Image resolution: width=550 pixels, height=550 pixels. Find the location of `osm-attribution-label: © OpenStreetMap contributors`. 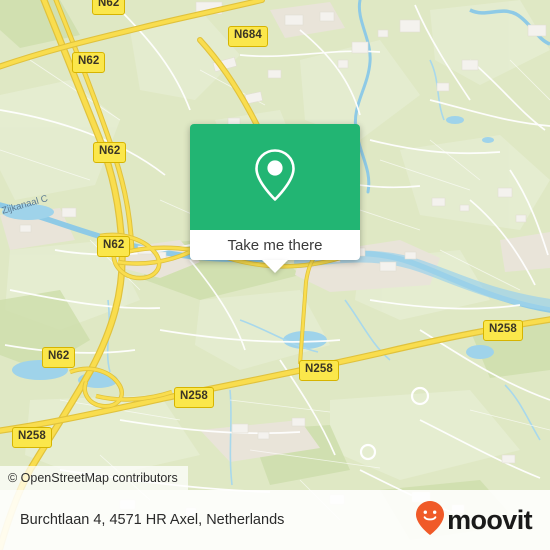

osm-attribution-label: © OpenStreetMap contributors is located at coordinates (93, 478).